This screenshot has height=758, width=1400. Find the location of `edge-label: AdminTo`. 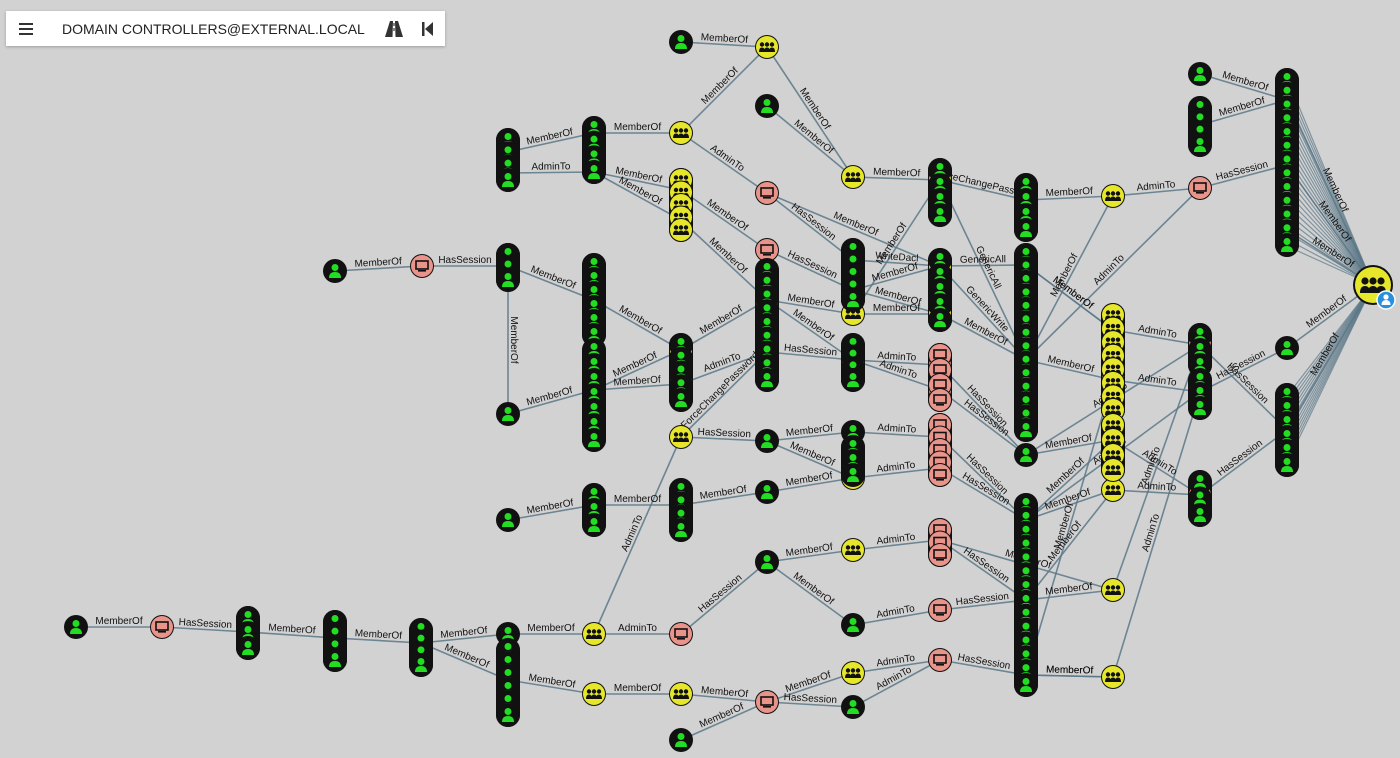

edge-label: AdminTo is located at coordinates (1156, 186).